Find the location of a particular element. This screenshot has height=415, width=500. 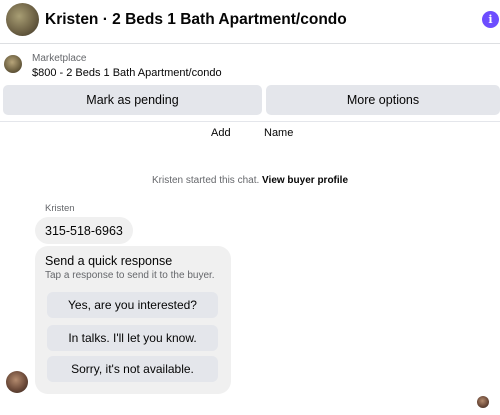

quick-response-option: In talks. I'll let you know. is located at coordinates (132, 338).